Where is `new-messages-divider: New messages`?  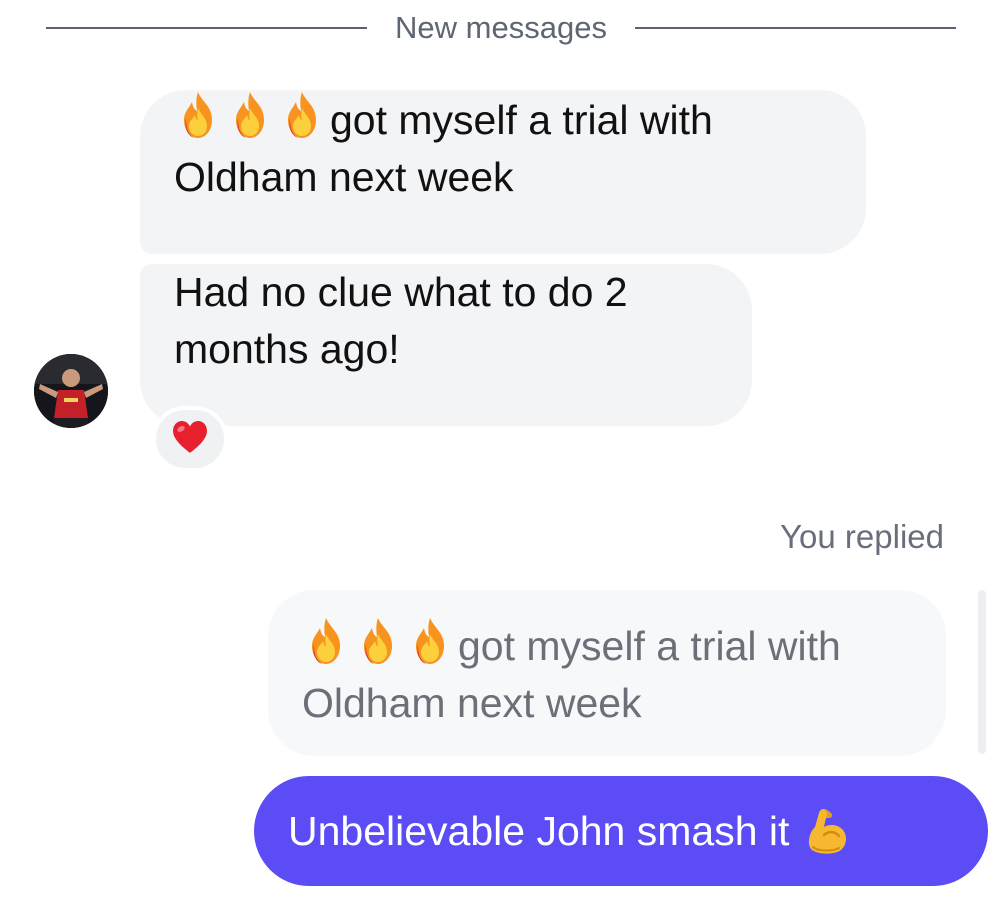 new-messages-divider: New messages is located at coordinates (501, 28).